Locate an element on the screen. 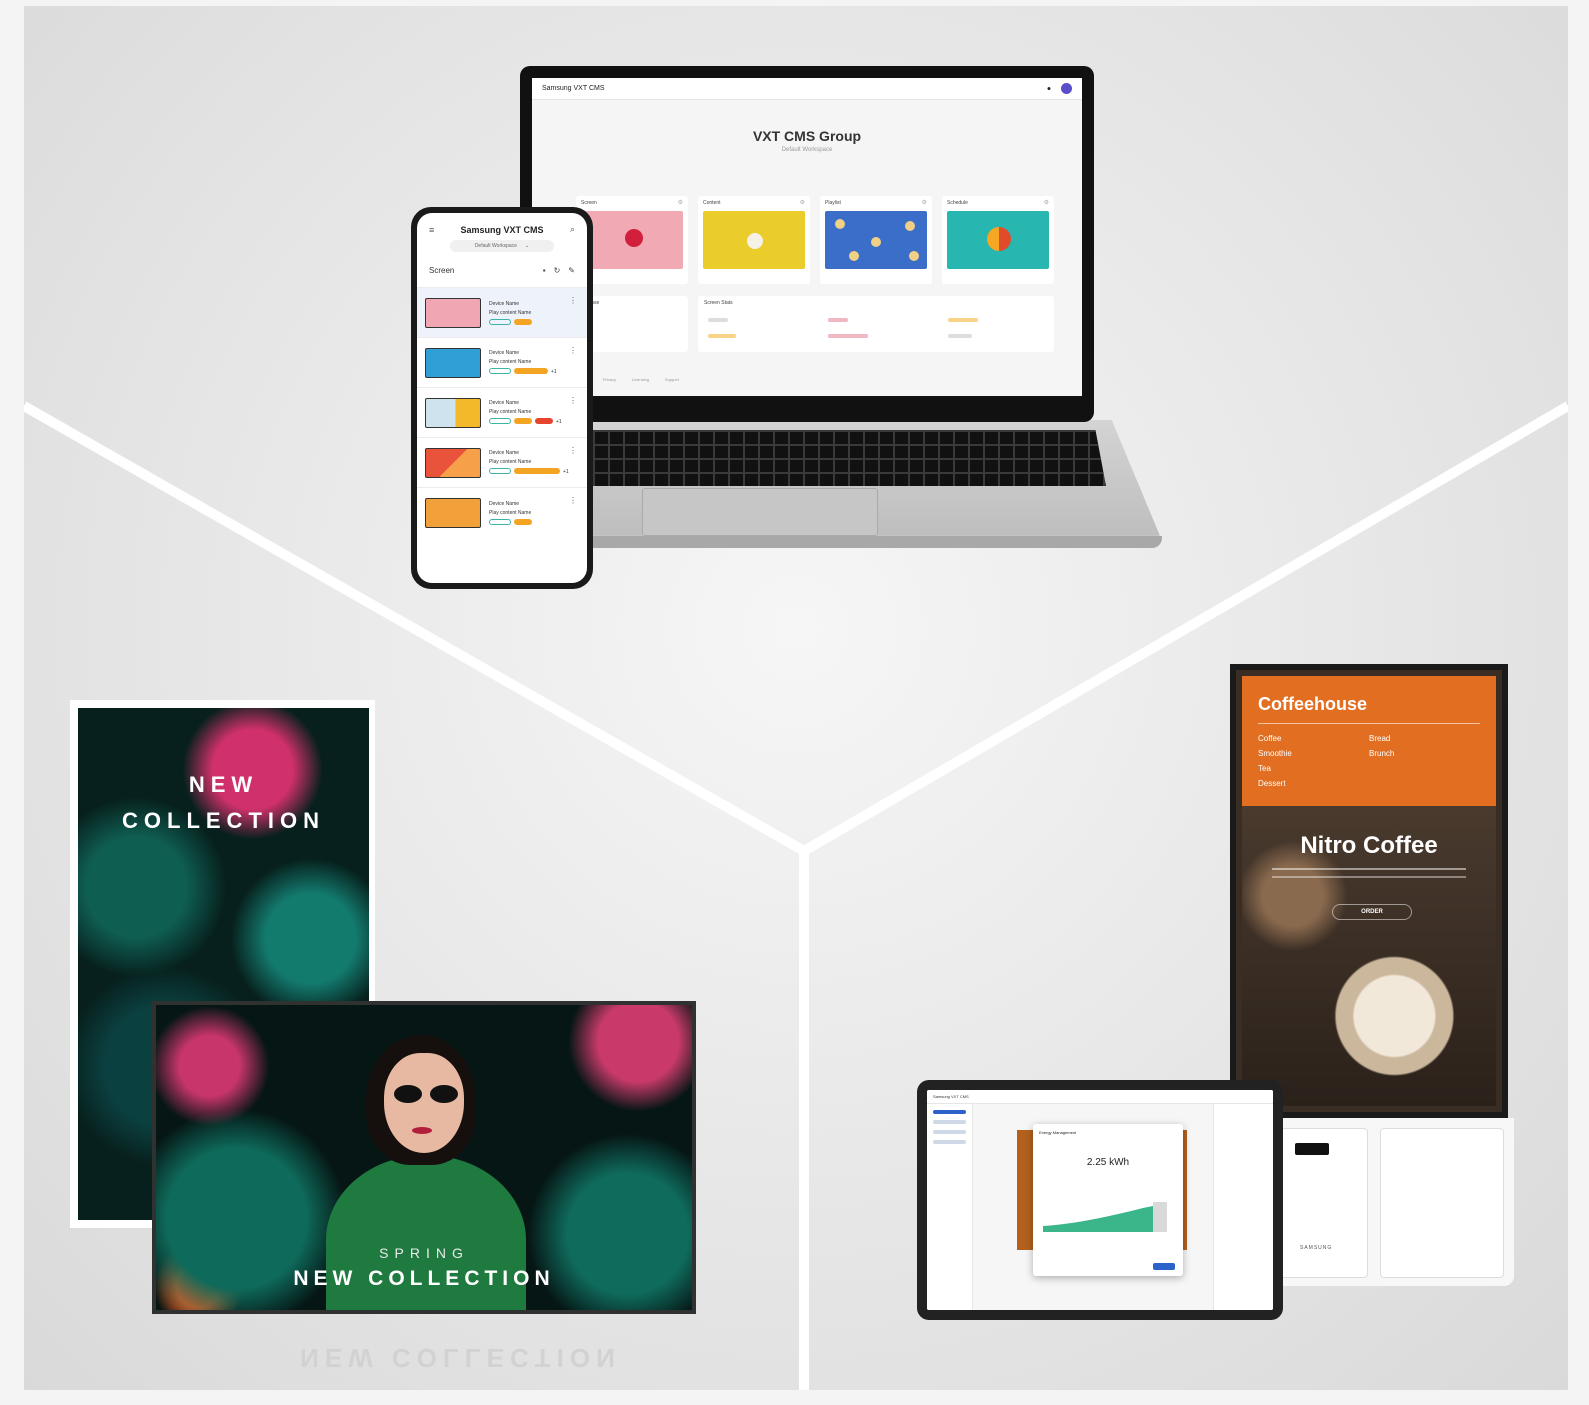 The height and width of the screenshot is (1405, 1589). tablet-app-name: Samsung VXT CMS is located at coordinates (951, 1096).